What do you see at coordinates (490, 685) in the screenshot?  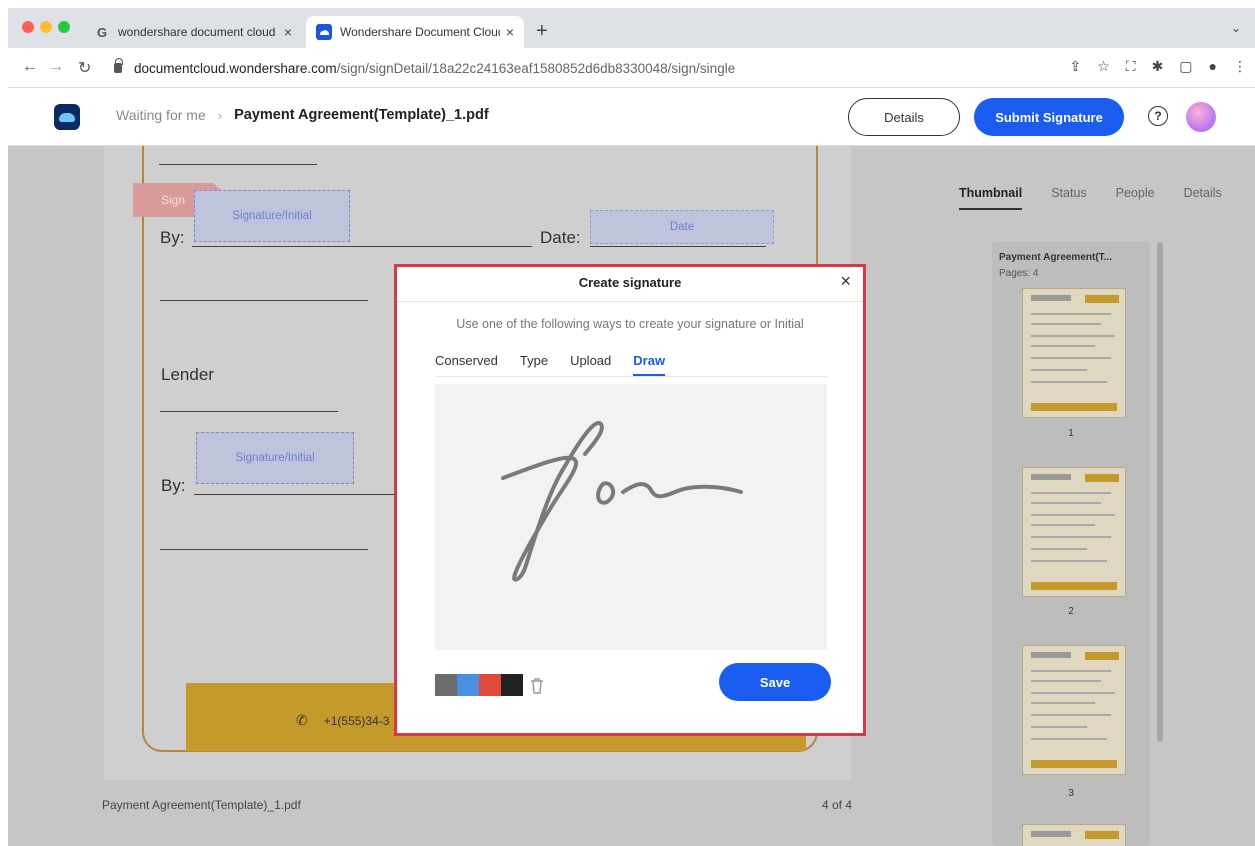 I see `swatch-red` at bounding box center [490, 685].